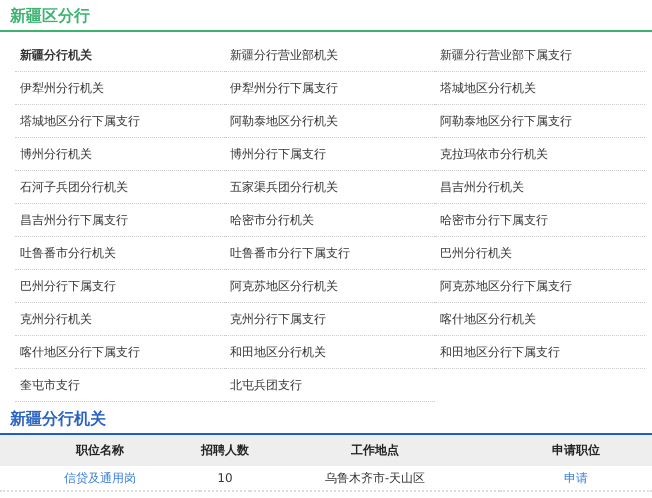  What do you see at coordinates (540, 319) in the screenshot?
I see `branch-link: 喀什地区分行机关` at bounding box center [540, 319].